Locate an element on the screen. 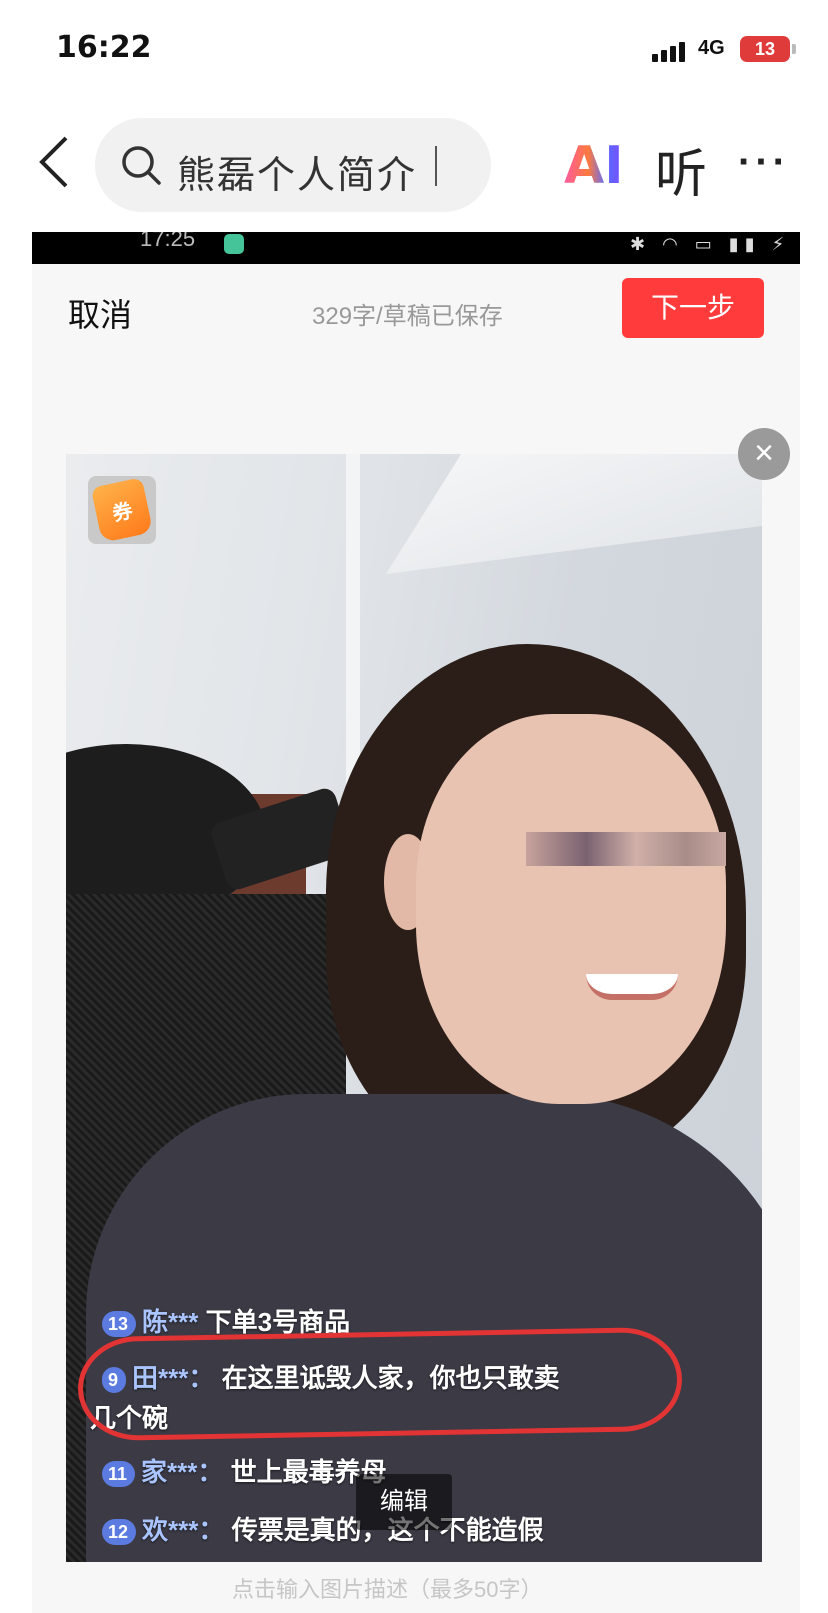  blurred-eyes is located at coordinates (626, 849).